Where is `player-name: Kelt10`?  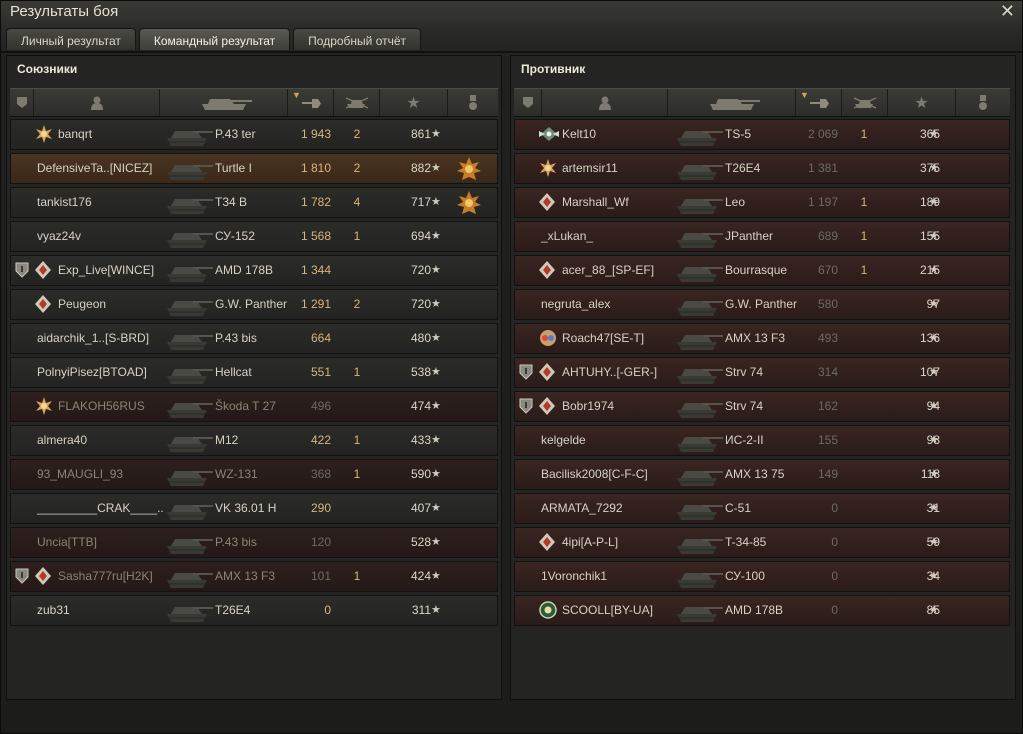
player-name: Kelt10 is located at coordinates (622, 134).